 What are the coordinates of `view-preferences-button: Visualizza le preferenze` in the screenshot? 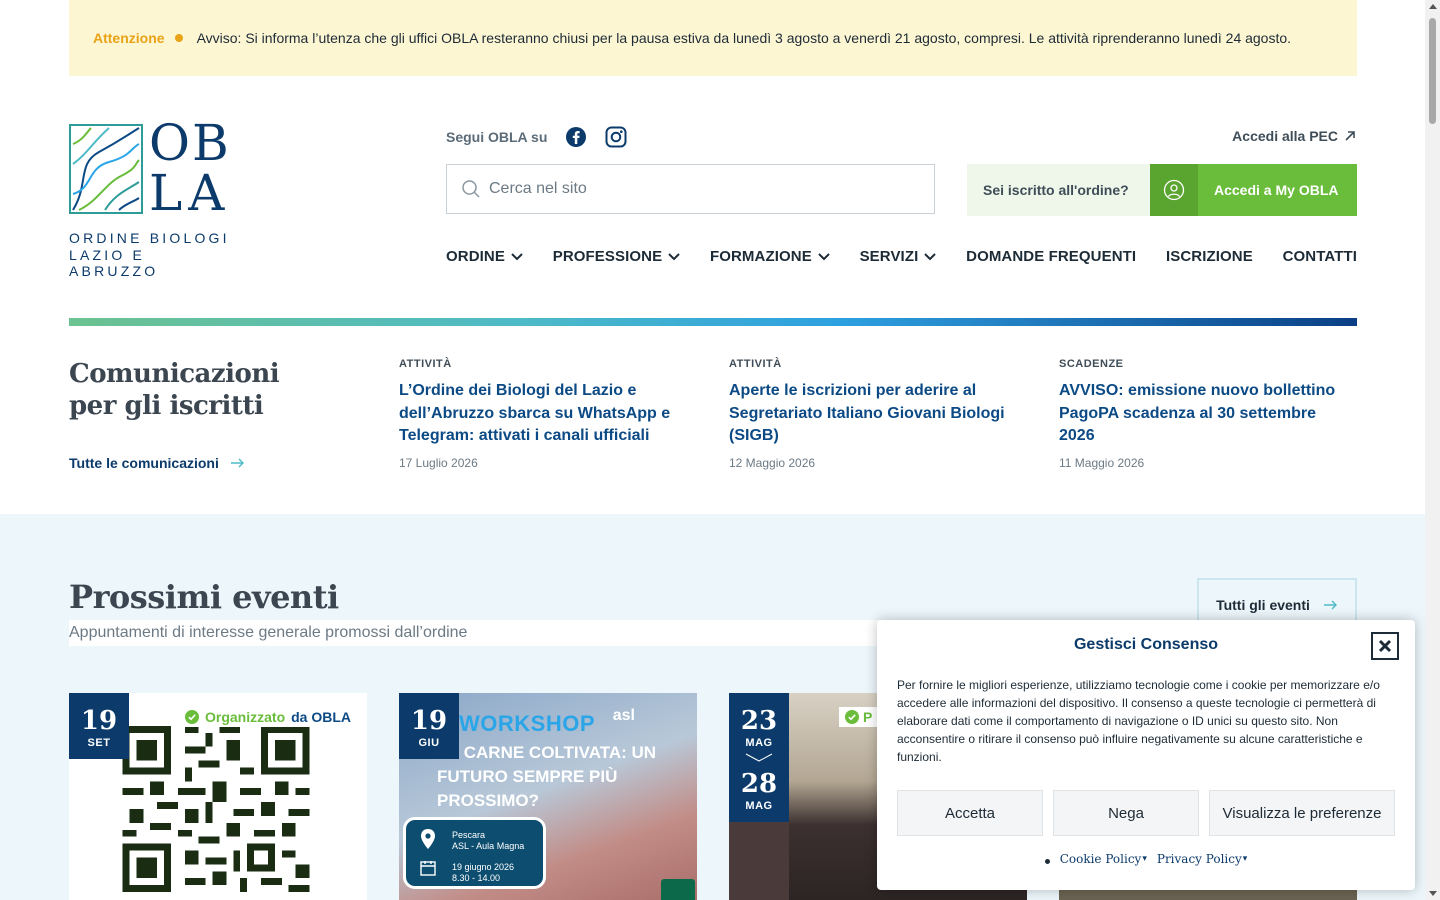 It's located at (1302, 813).